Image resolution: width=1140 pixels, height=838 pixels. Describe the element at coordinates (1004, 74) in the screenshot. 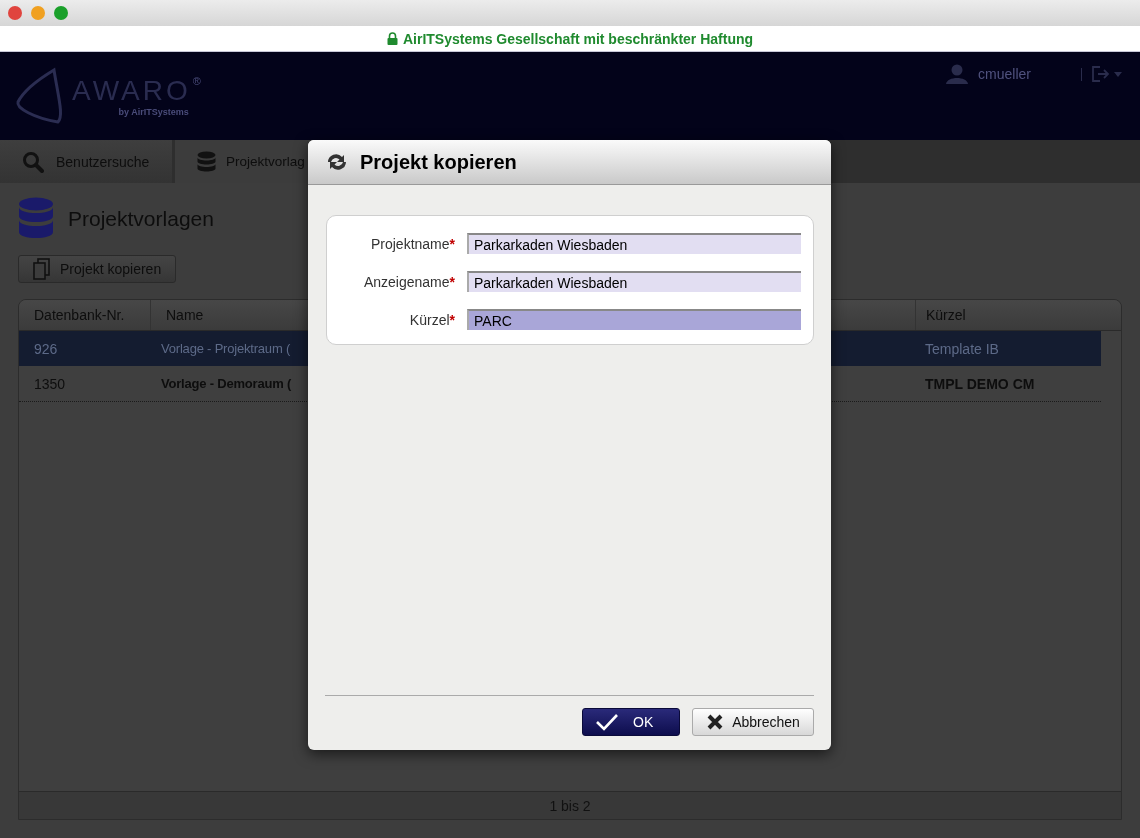

I see `username: cmueller` at that location.